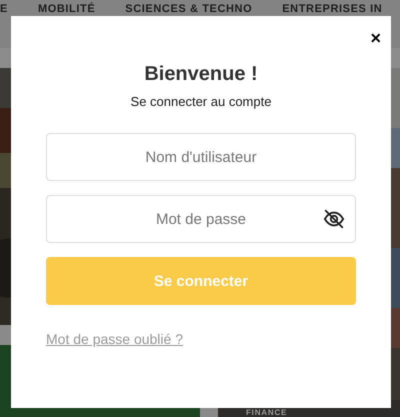 The width and height of the screenshot is (400, 417). Describe the element at coordinates (375, 38) in the screenshot. I see `close-button: ×` at that location.